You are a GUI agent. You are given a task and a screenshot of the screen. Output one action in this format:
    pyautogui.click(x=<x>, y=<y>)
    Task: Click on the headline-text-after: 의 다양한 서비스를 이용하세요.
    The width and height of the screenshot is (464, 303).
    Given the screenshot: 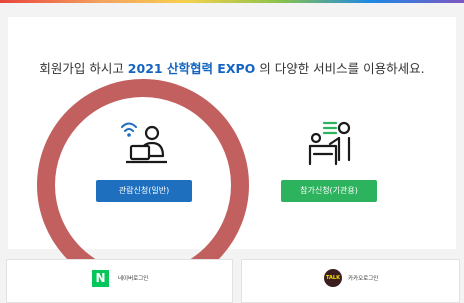 What is the action you would take?
    pyautogui.click(x=340, y=68)
    